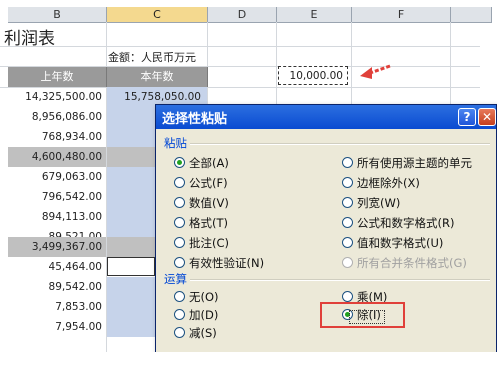 The width and height of the screenshot is (497, 368). What do you see at coordinates (57, 247) in the screenshot?
I see `cell-b-row9: 3,499,367.00` at bounding box center [57, 247].